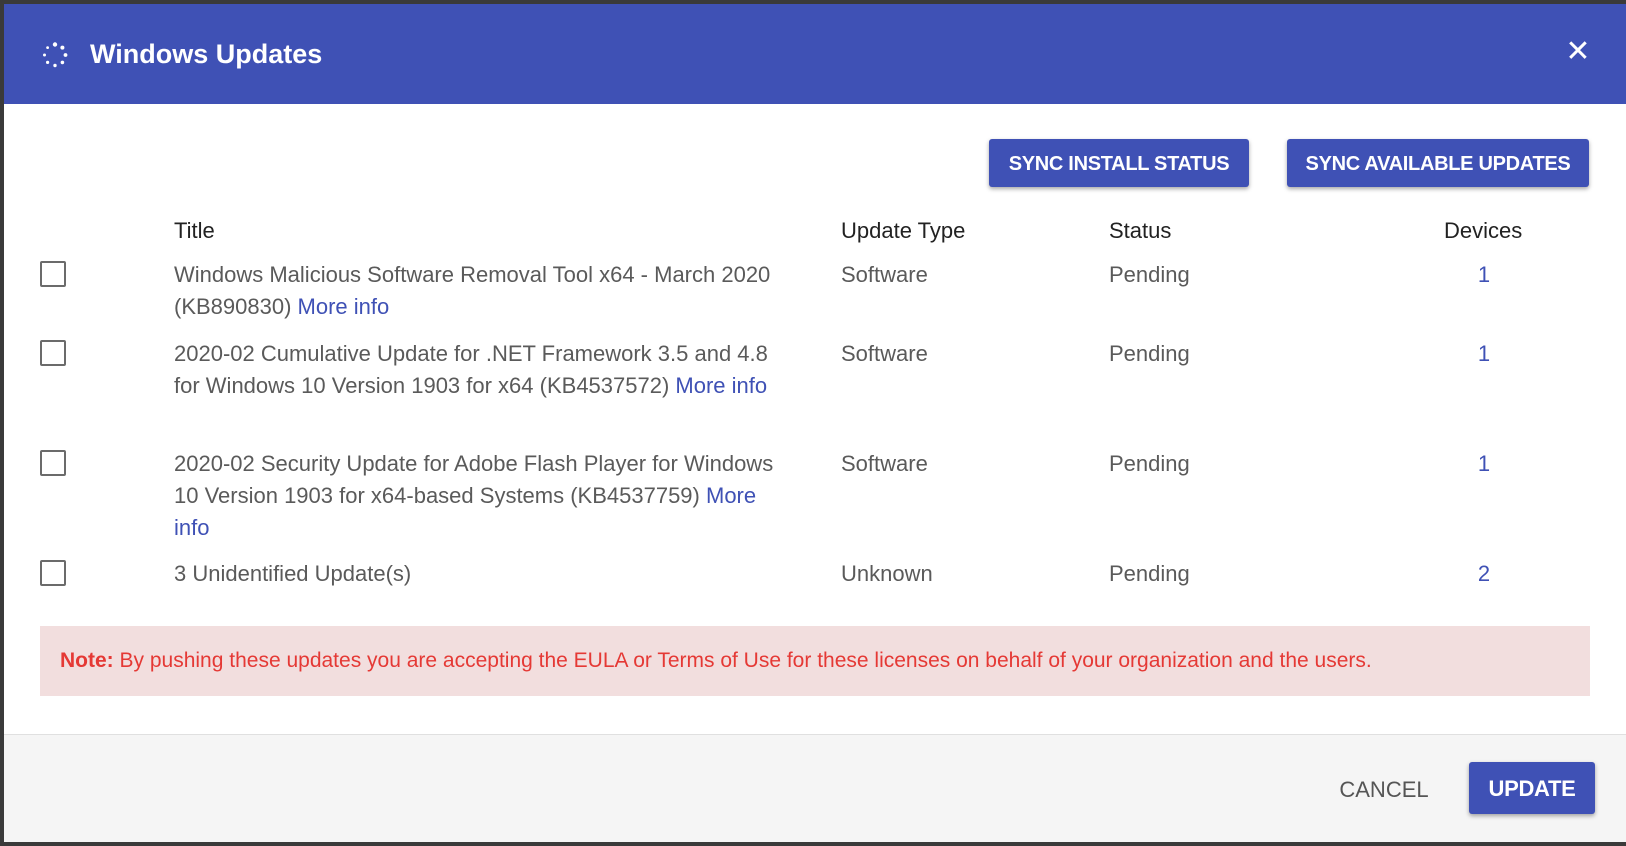  What do you see at coordinates (87, 660) in the screenshot?
I see `note-label: Note:` at bounding box center [87, 660].